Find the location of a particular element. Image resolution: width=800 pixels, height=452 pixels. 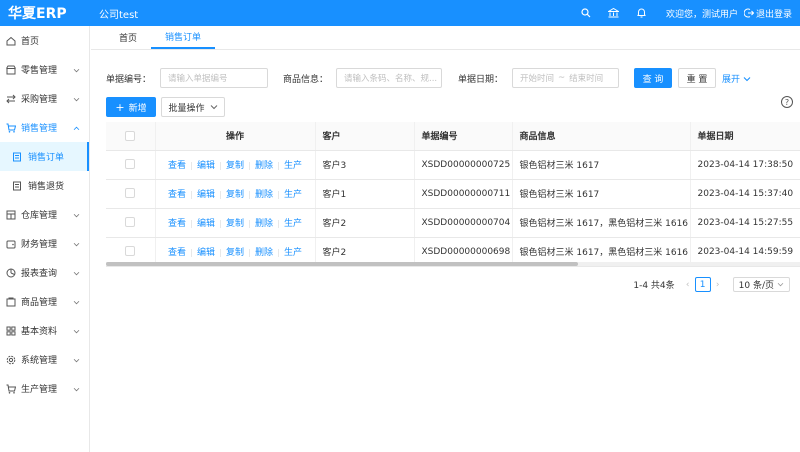

cell-bill-no: XSDD00000000704 is located at coordinates (463, 223).